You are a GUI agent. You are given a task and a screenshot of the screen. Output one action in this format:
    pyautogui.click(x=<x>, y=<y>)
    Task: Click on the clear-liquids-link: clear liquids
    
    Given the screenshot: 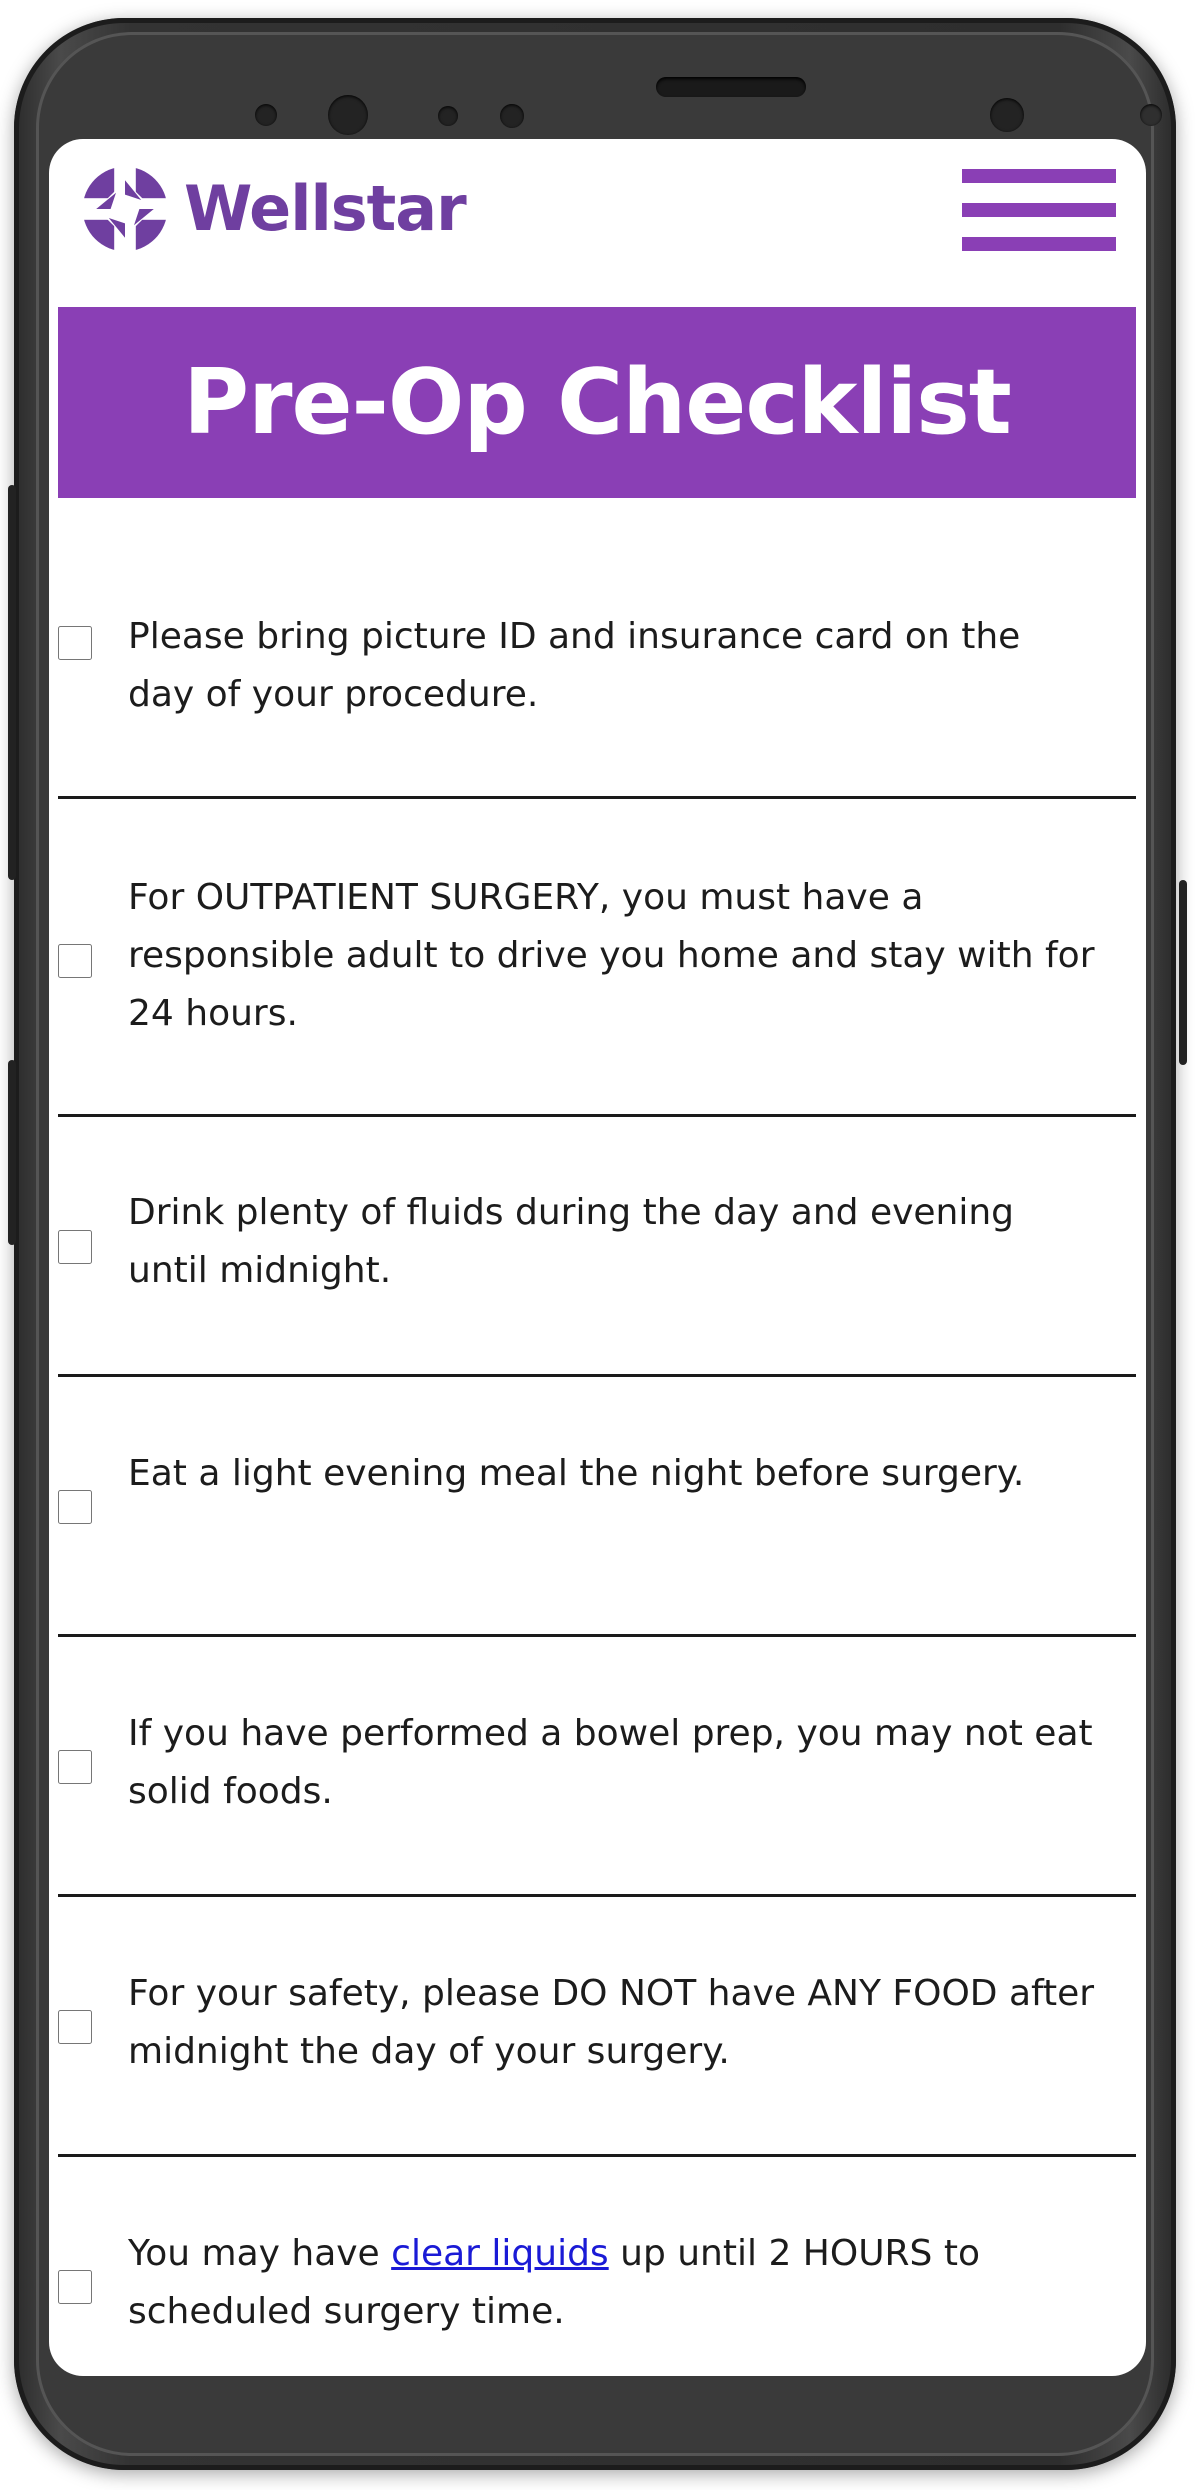 What is the action you would take?
    pyautogui.click(x=500, y=2253)
    